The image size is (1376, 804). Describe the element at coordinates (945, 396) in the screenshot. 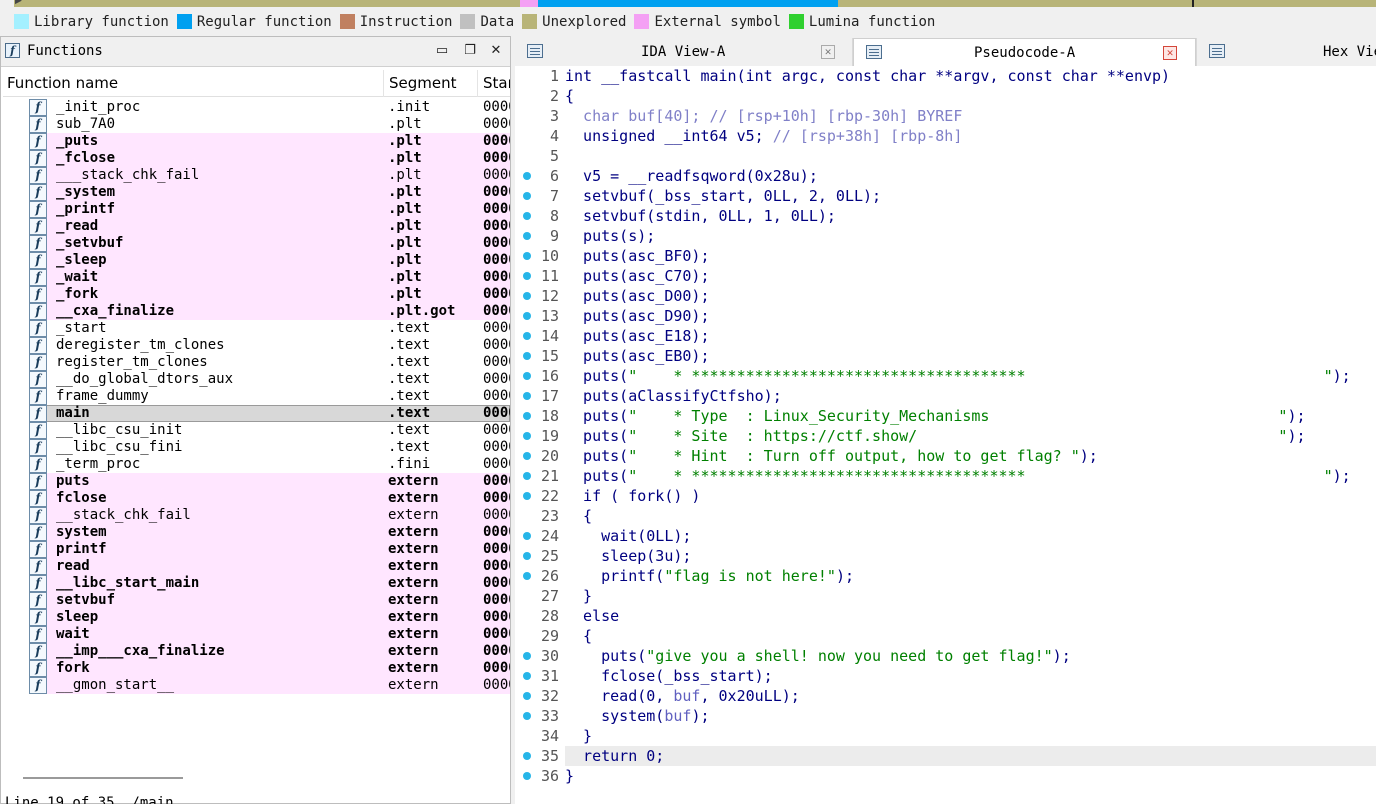

I see `code-line: 17 puts(aClassifyCtfsho);` at that location.